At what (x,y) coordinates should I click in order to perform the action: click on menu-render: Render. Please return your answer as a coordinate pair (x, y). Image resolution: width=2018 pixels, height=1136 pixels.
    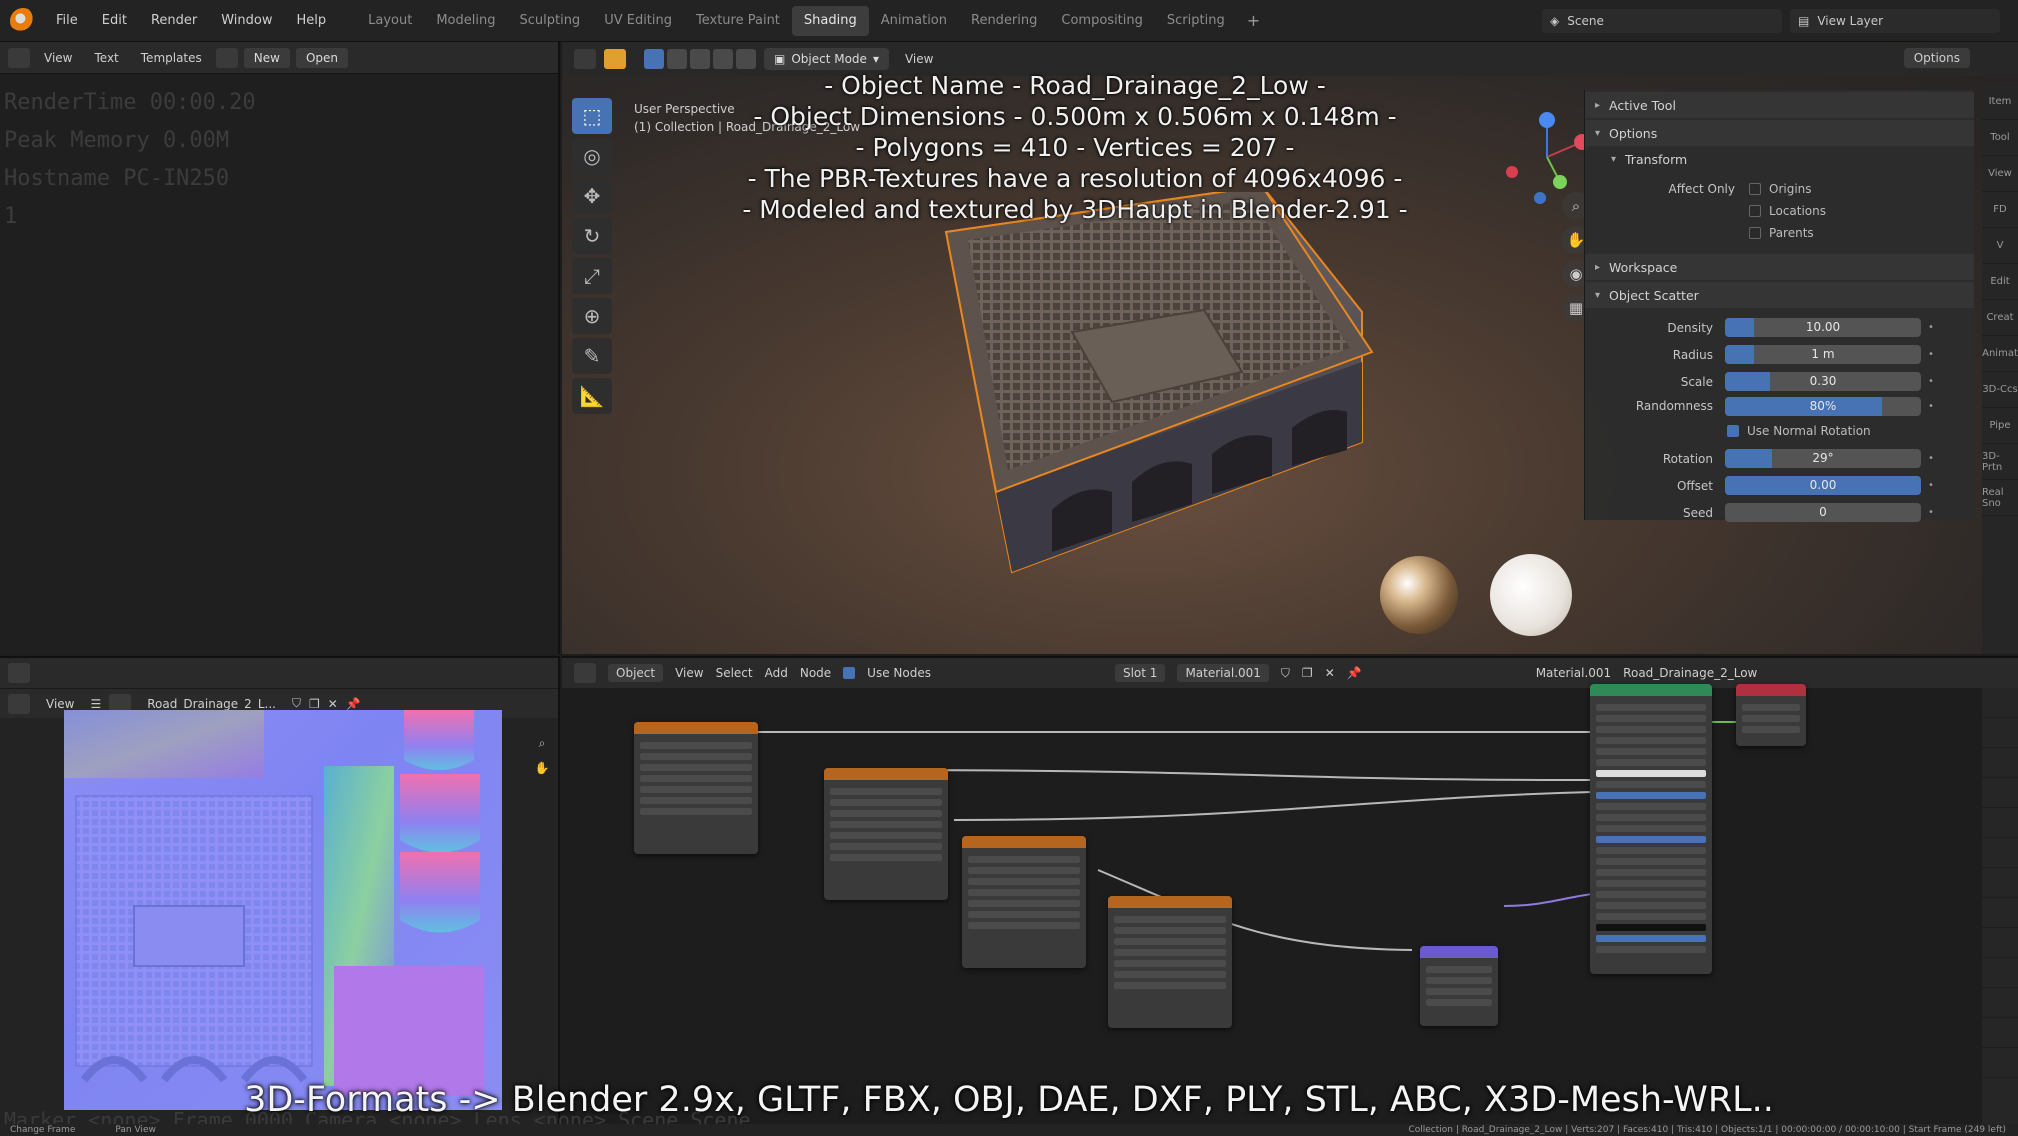
    Looking at the image, I should click on (174, 20).